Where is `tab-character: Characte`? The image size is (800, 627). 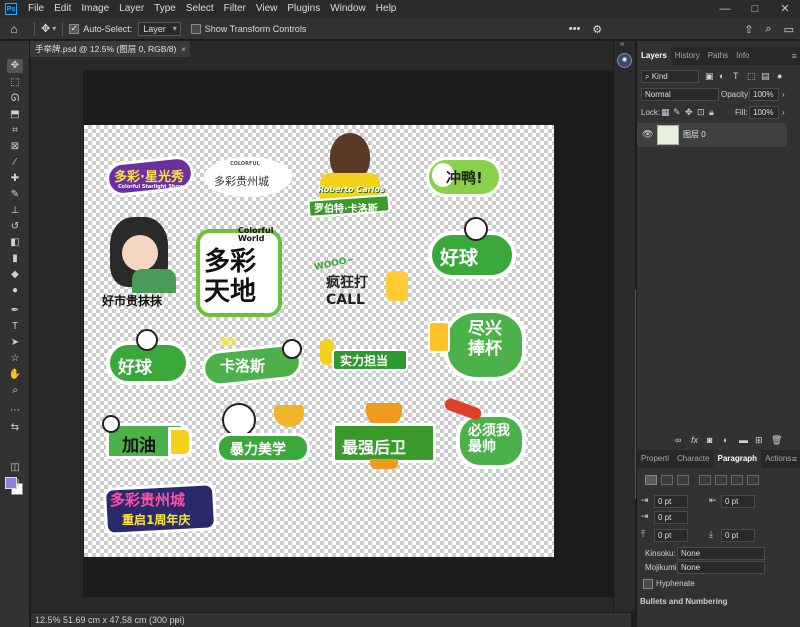
tab-character: Characte is located at coordinates (693, 459).